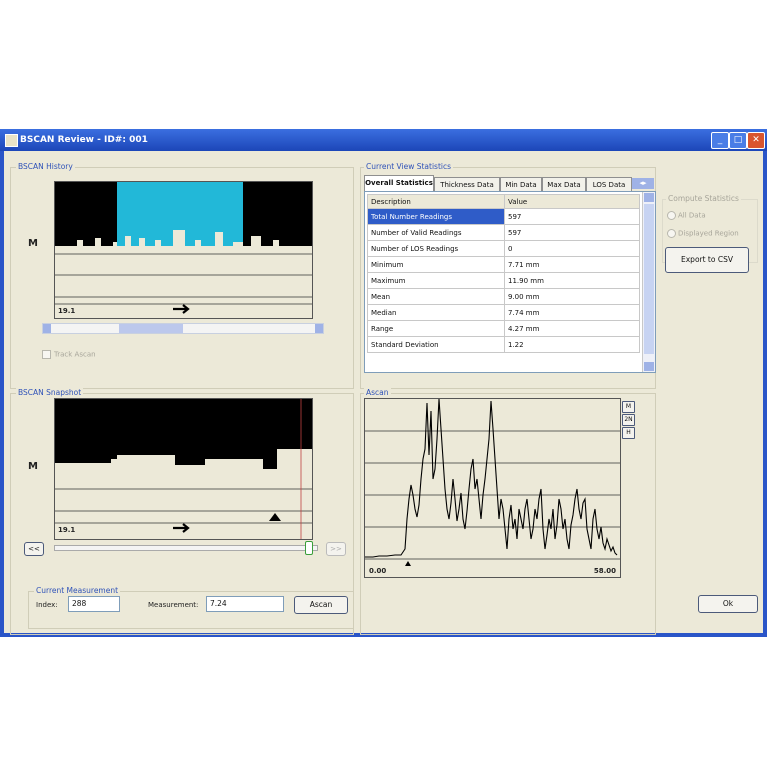 The image size is (767, 767). What do you see at coordinates (572, 344) in the screenshot?
I see `row-value: 1.22` at bounding box center [572, 344].